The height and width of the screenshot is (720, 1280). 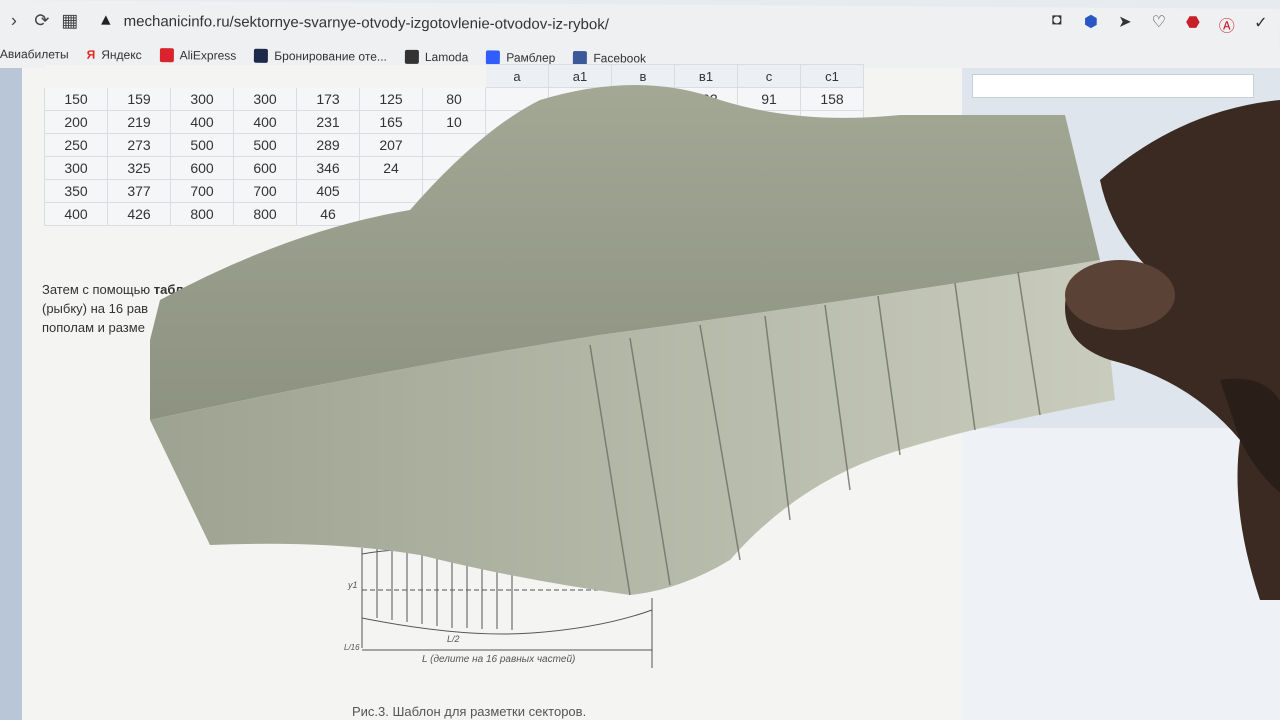 I want to click on bookmark-lamoda: Lamoda, so click(x=436, y=56).